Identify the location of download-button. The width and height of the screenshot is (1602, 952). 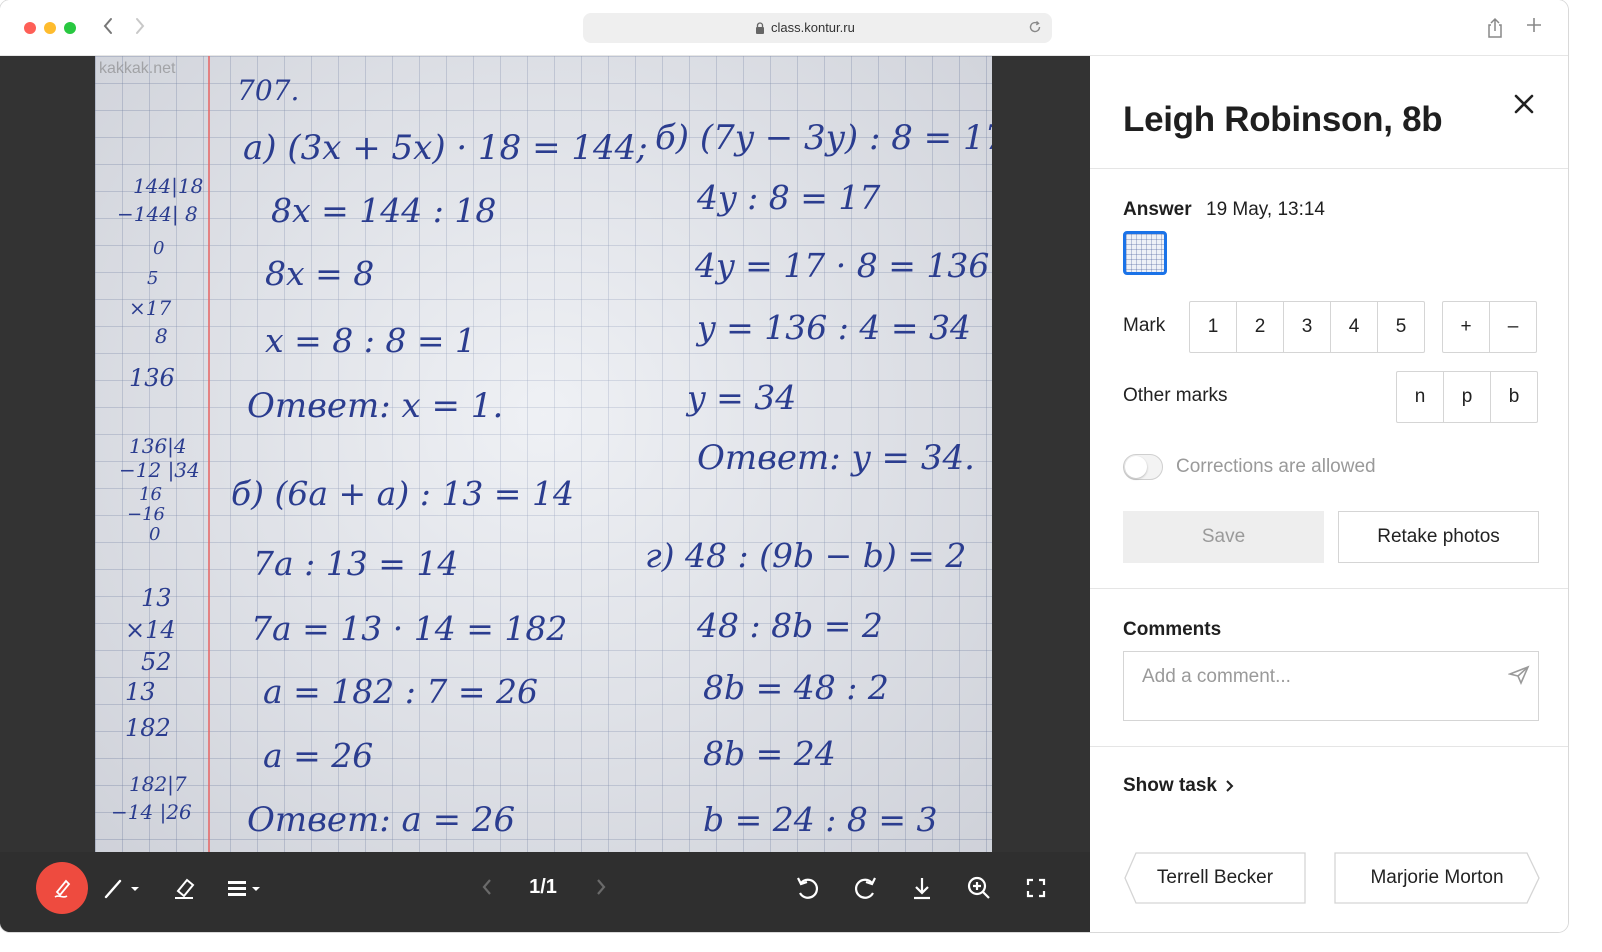
(922, 888).